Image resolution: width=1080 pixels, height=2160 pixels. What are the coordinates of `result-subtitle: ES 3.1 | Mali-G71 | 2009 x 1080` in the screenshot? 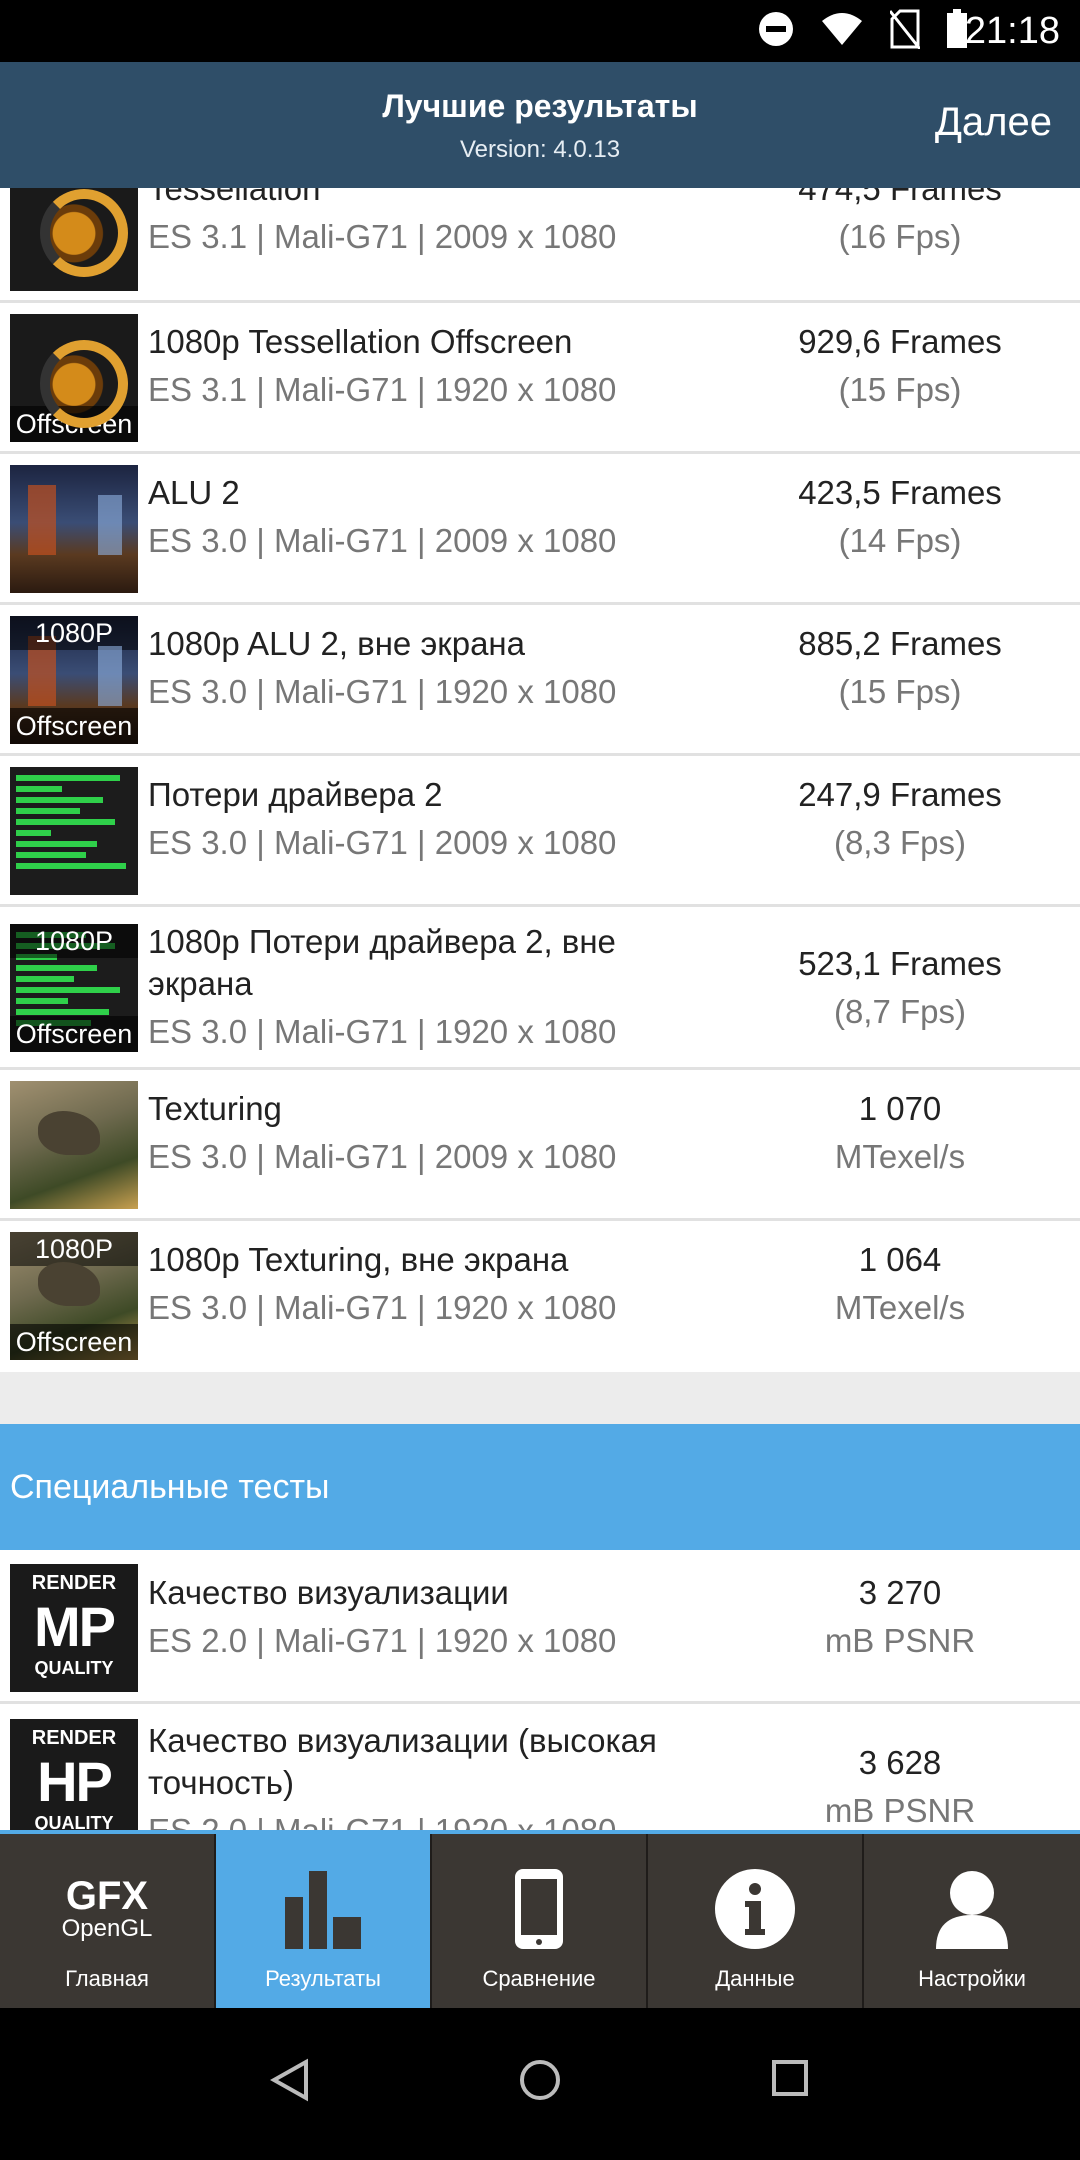 It's located at (382, 236).